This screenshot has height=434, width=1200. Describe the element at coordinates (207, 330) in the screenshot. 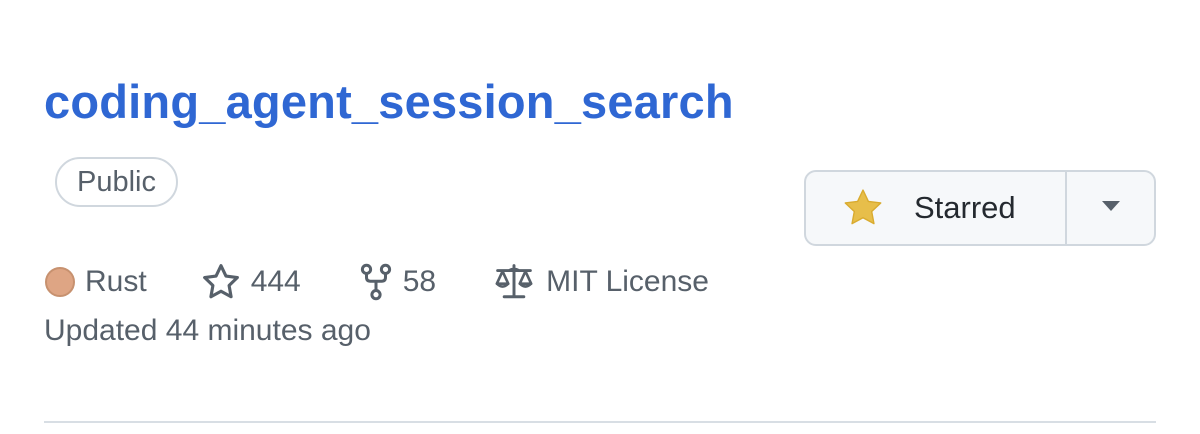

I see `updated-timestamp: Updated 44 minutes ago` at that location.